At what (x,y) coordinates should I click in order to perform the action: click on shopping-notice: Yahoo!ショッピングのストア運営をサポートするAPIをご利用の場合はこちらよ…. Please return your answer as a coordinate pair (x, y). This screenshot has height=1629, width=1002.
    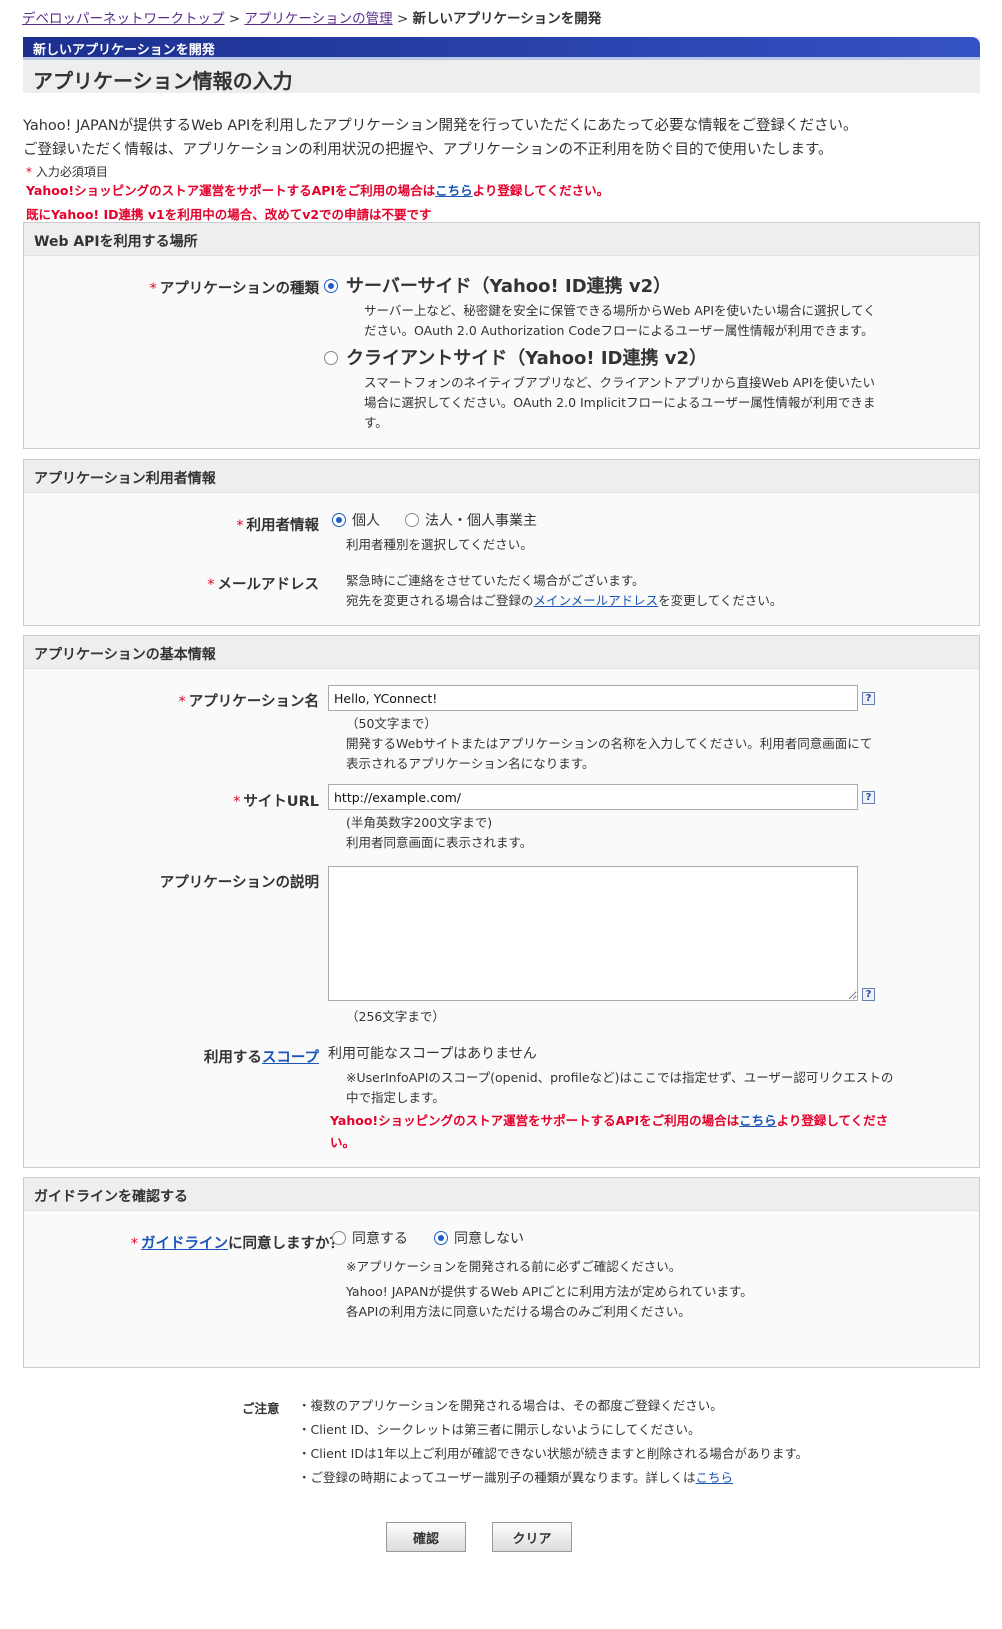
    Looking at the image, I should click on (317, 189).